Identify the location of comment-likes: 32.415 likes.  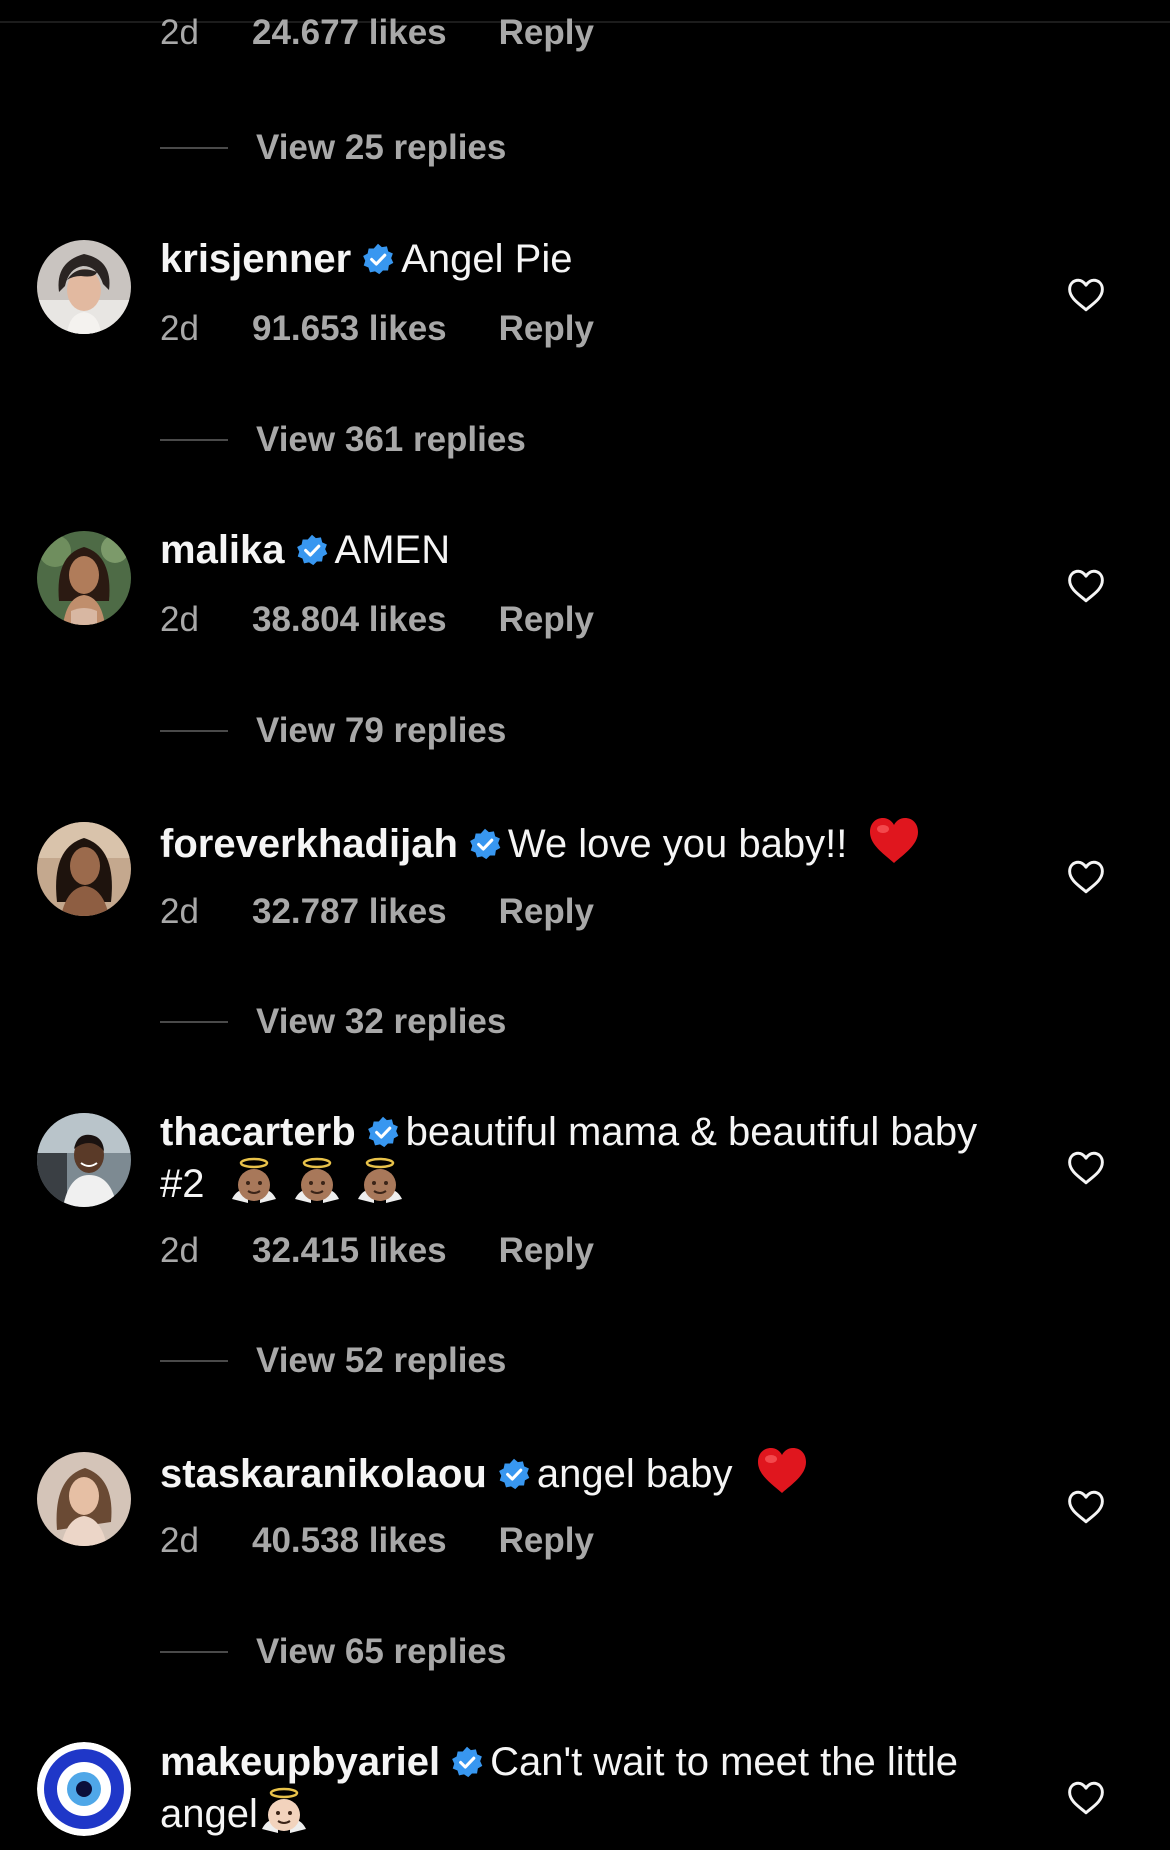
(349, 1251).